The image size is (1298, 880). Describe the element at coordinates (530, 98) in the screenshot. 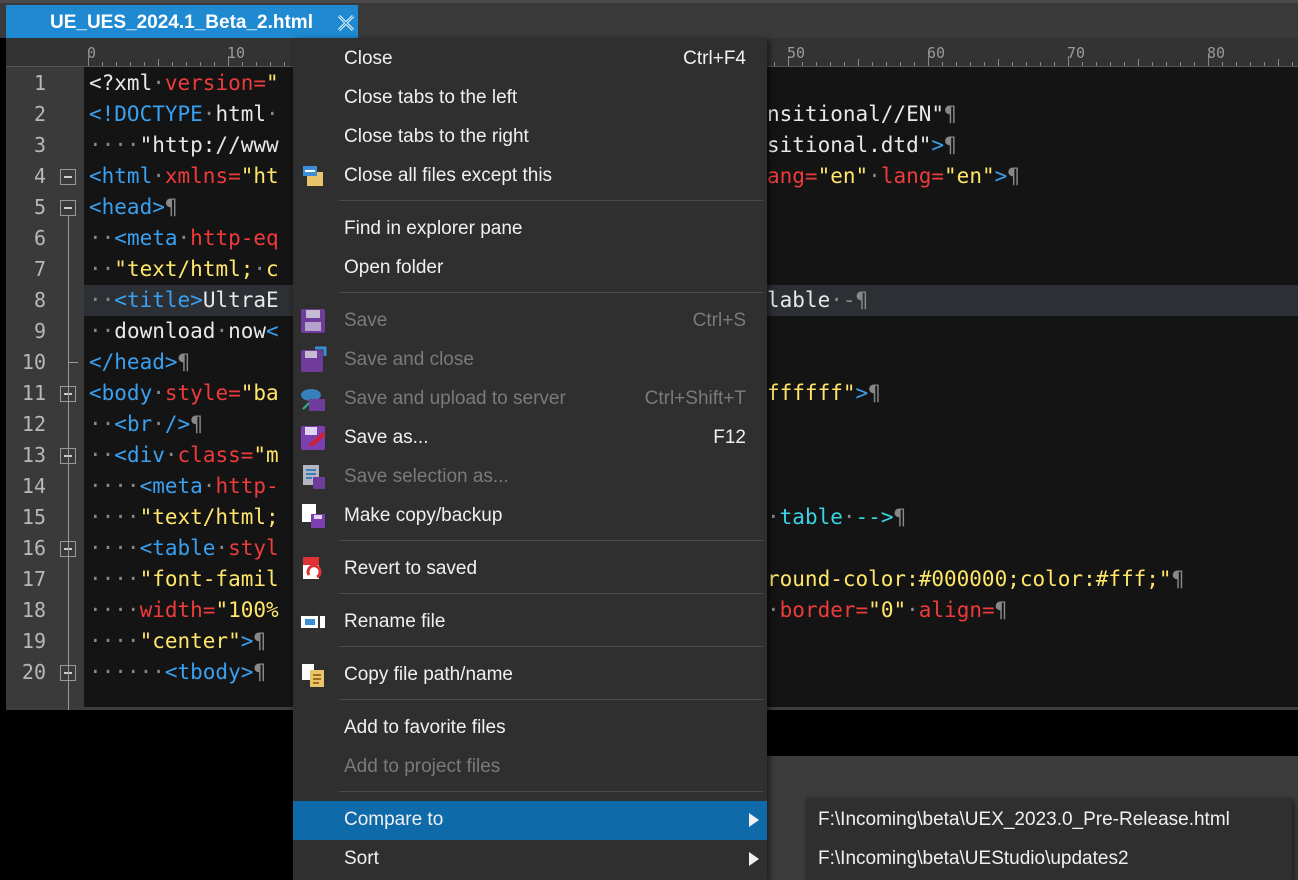

I see `menu-item-close-tabs-to-the-left: Close tabs to the left` at that location.